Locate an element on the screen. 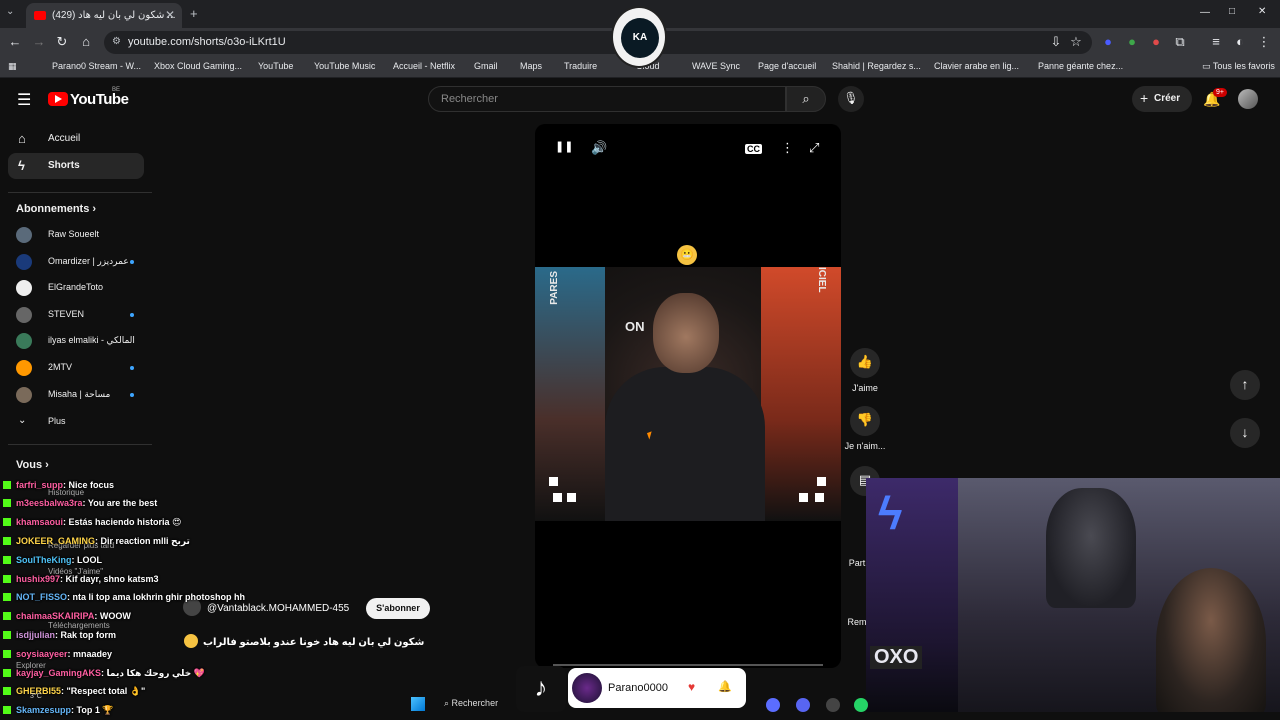  sidebar-item-shorts: ϟ Shorts is located at coordinates (76, 166).